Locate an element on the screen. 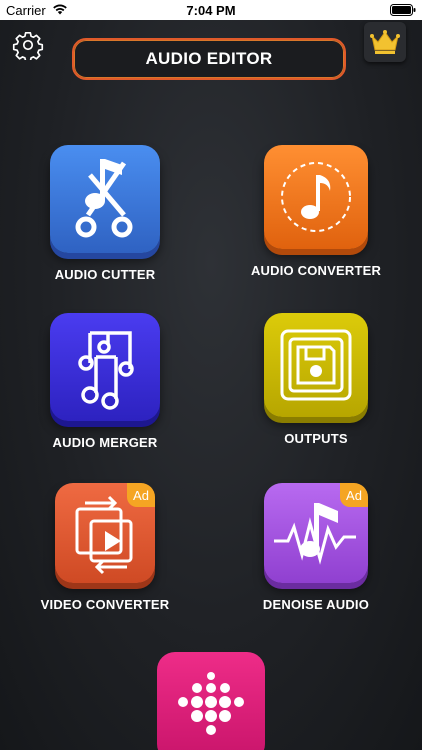  video-converter-tile: Ad VIDEO CONVERTER is located at coordinates (105, 547).